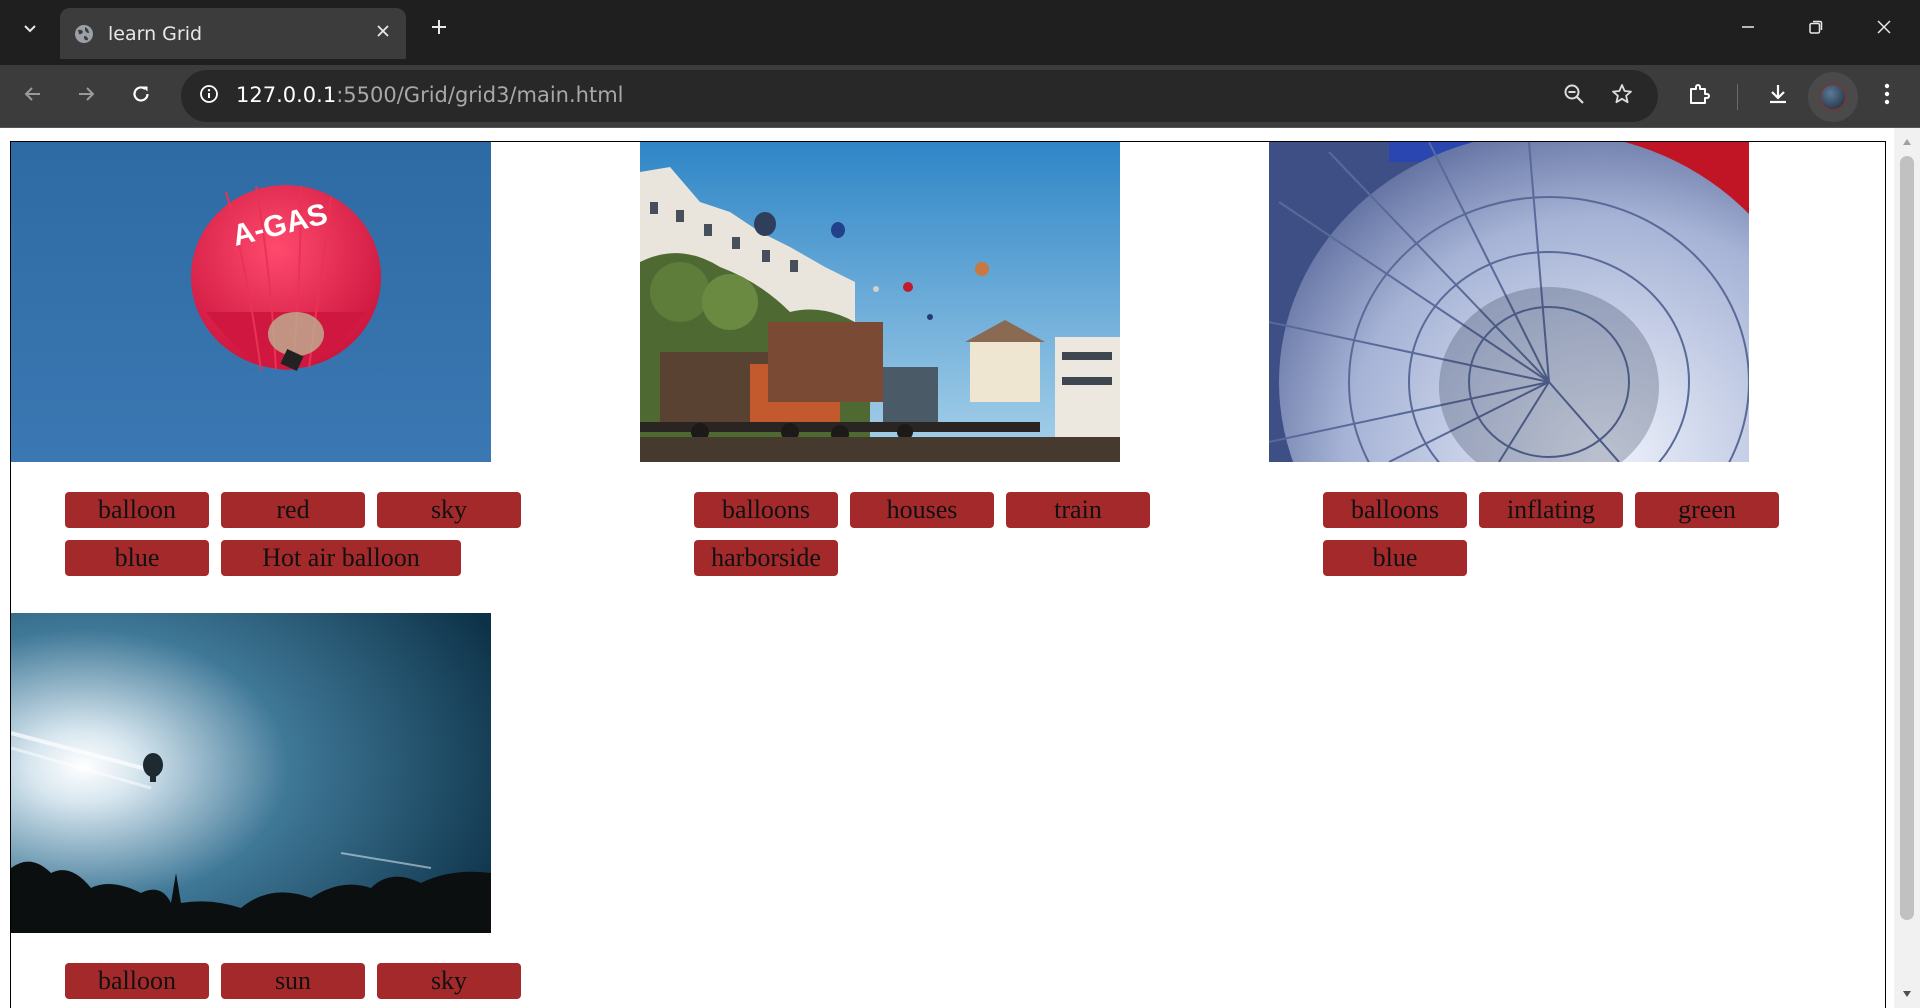  I want to click on address-bar: 127.0.0.1:5500/Grid/grid3/main.html, so click(919, 96).